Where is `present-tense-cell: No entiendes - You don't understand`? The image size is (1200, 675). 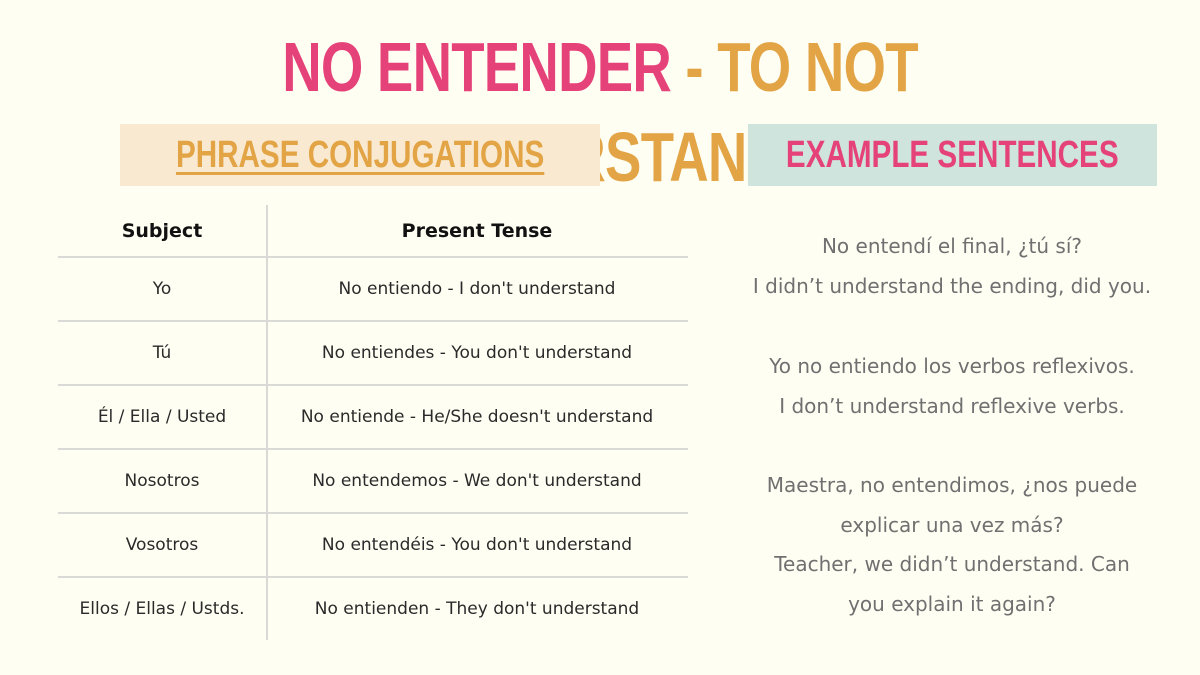
present-tense-cell: No entiendes - You don't understand is located at coordinates (477, 353).